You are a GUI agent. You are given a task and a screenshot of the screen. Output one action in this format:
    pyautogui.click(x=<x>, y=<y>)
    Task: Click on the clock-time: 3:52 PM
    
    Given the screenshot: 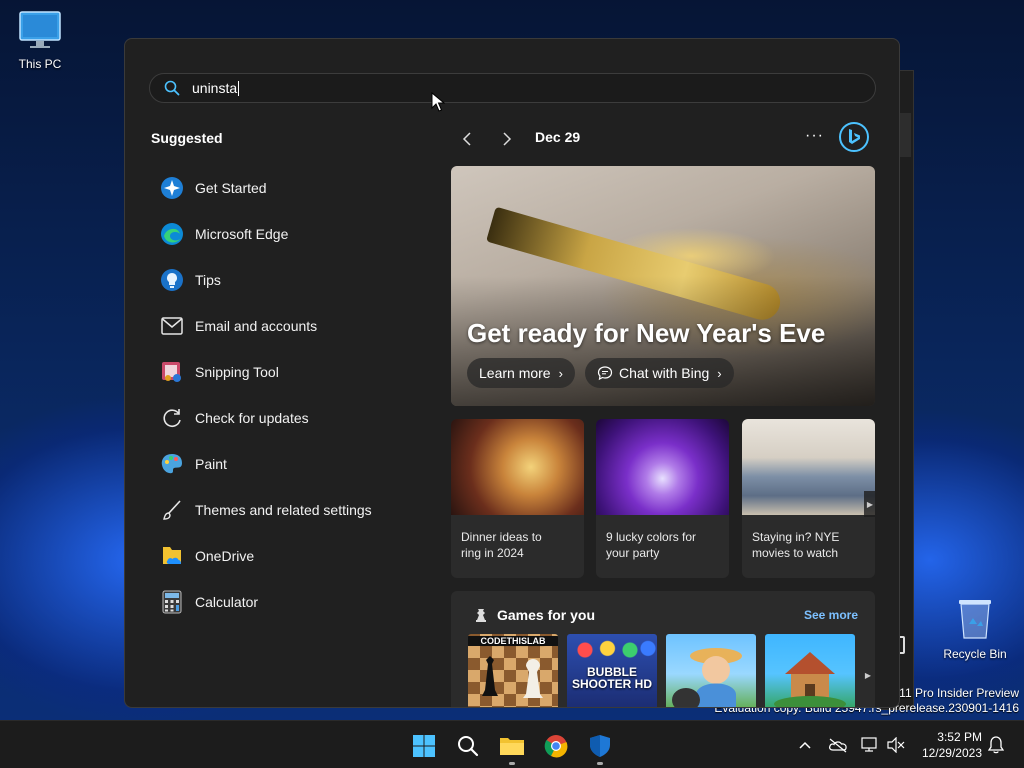 What is the action you would take?
    pyautogui.click(x=959, y=737)
    